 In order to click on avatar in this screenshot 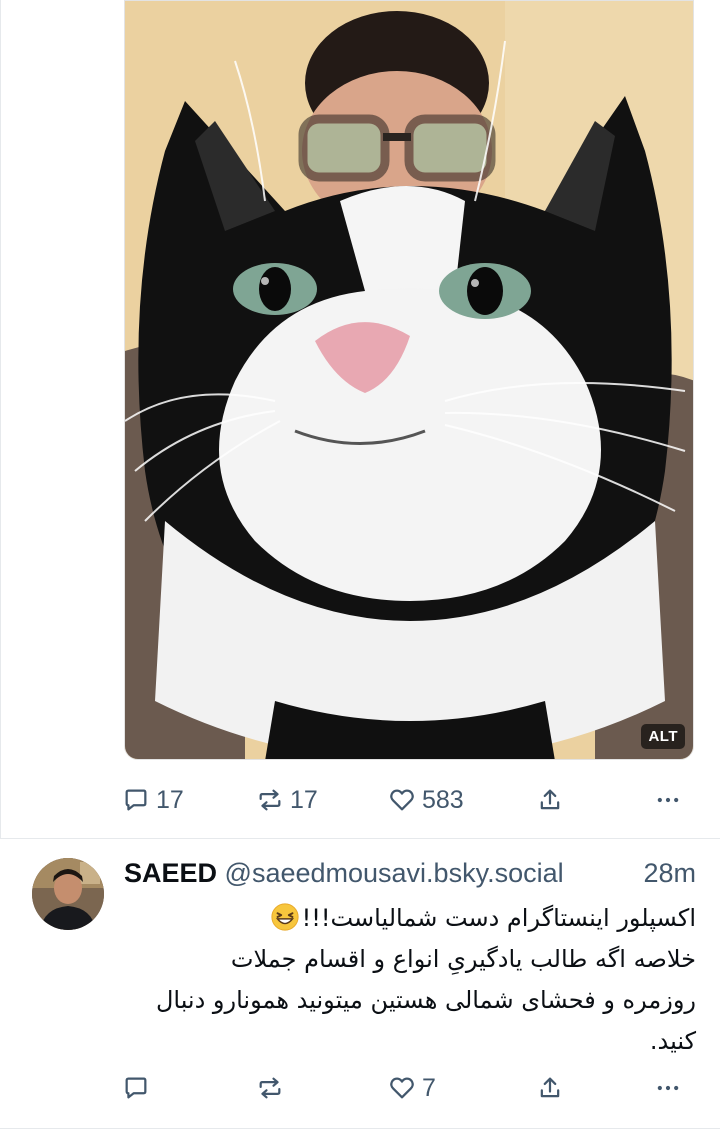, I will do `click(68, 894)`.